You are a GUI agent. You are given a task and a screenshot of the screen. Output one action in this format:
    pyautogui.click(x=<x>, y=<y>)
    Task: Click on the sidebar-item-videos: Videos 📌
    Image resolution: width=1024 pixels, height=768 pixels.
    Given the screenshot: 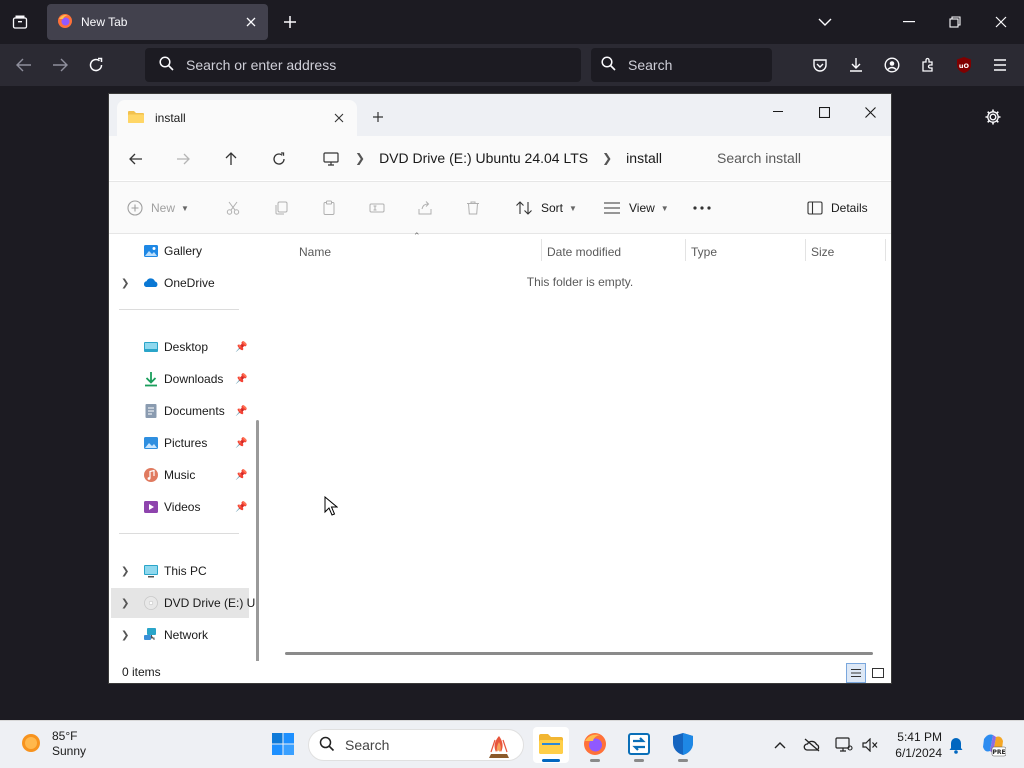 What is the action you would take?
    pyautogui.click(x=180, y=507)
    